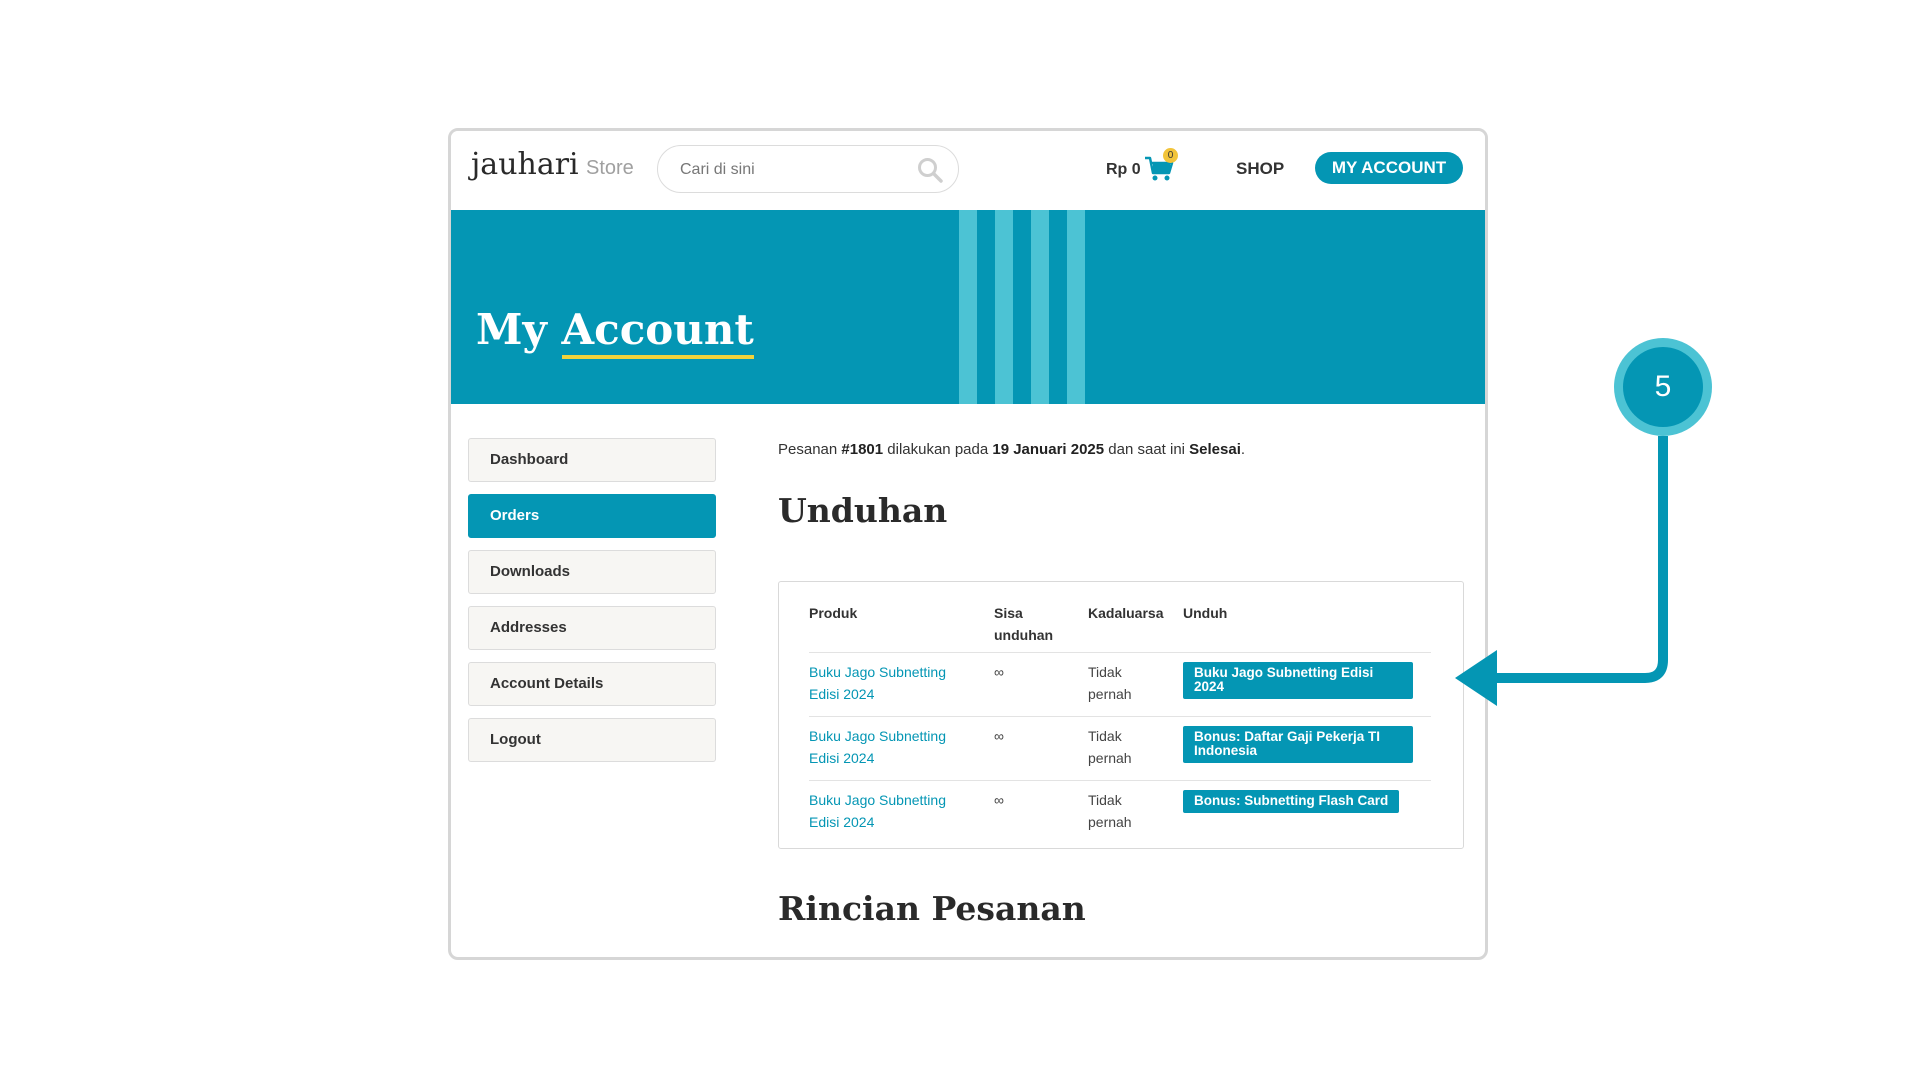  I want to click on sidebar-item-addresses: Addresses, so click(592, 628).